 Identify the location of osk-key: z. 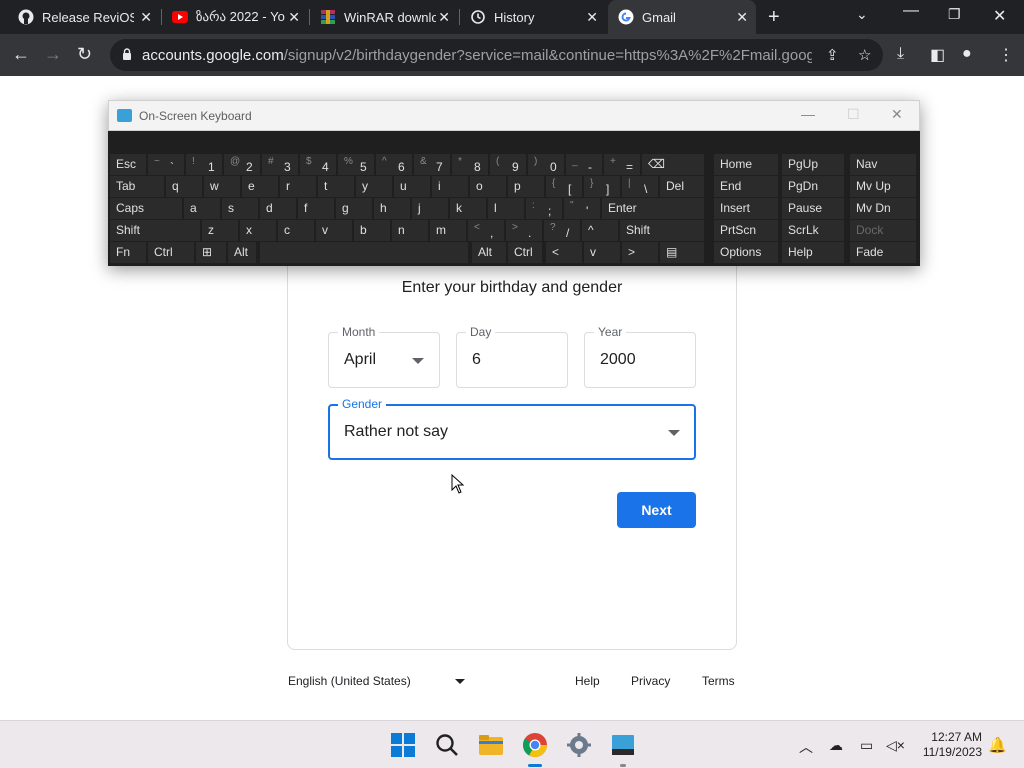
(220, 230).